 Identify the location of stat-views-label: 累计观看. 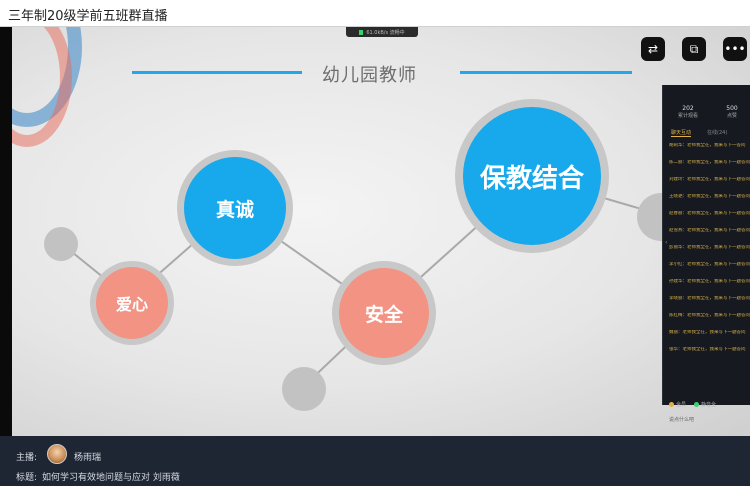
(687, 116).